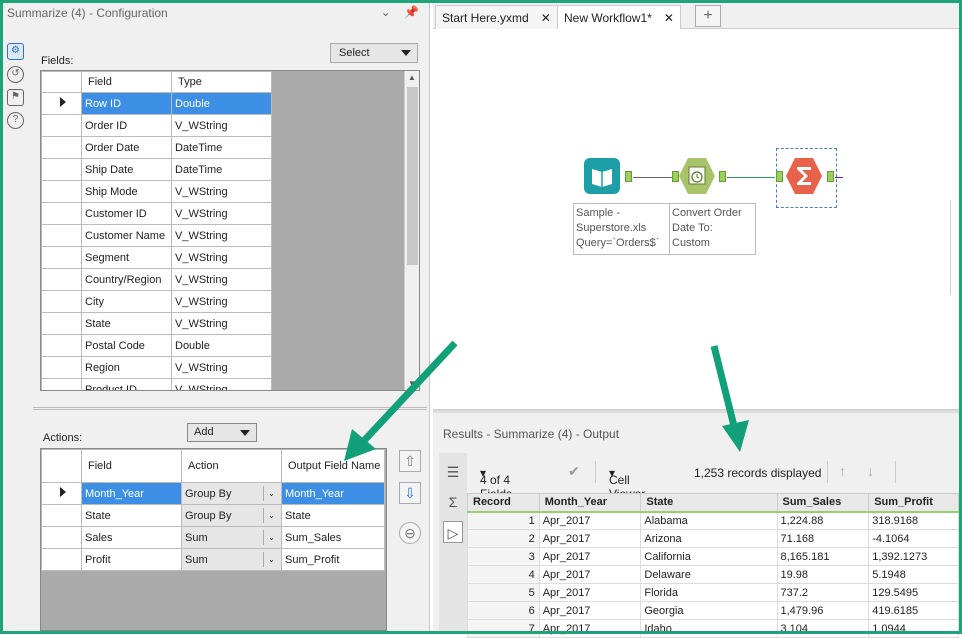  What do you see at coordinates (503, 520) in the screenshot?
I see `record-cell: 1` at bounding box center [503, 520].